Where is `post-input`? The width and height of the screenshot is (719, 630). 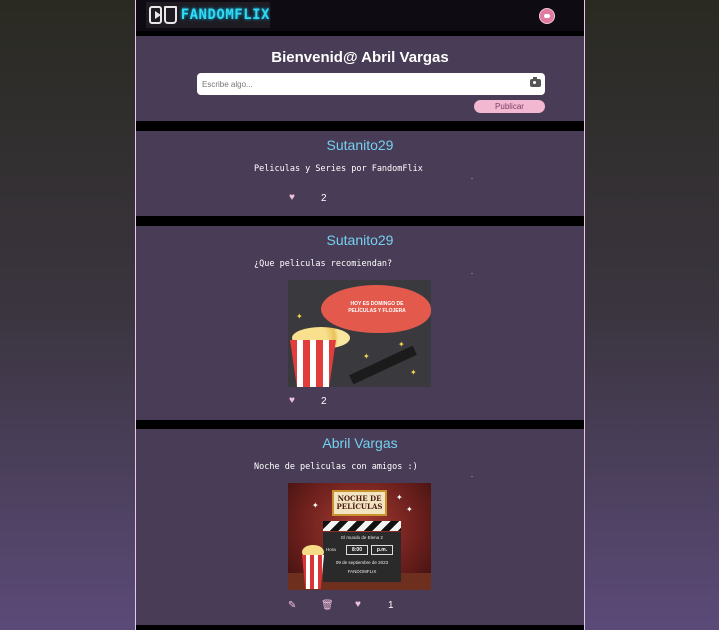
post-input is located at coordinates (371, 84).